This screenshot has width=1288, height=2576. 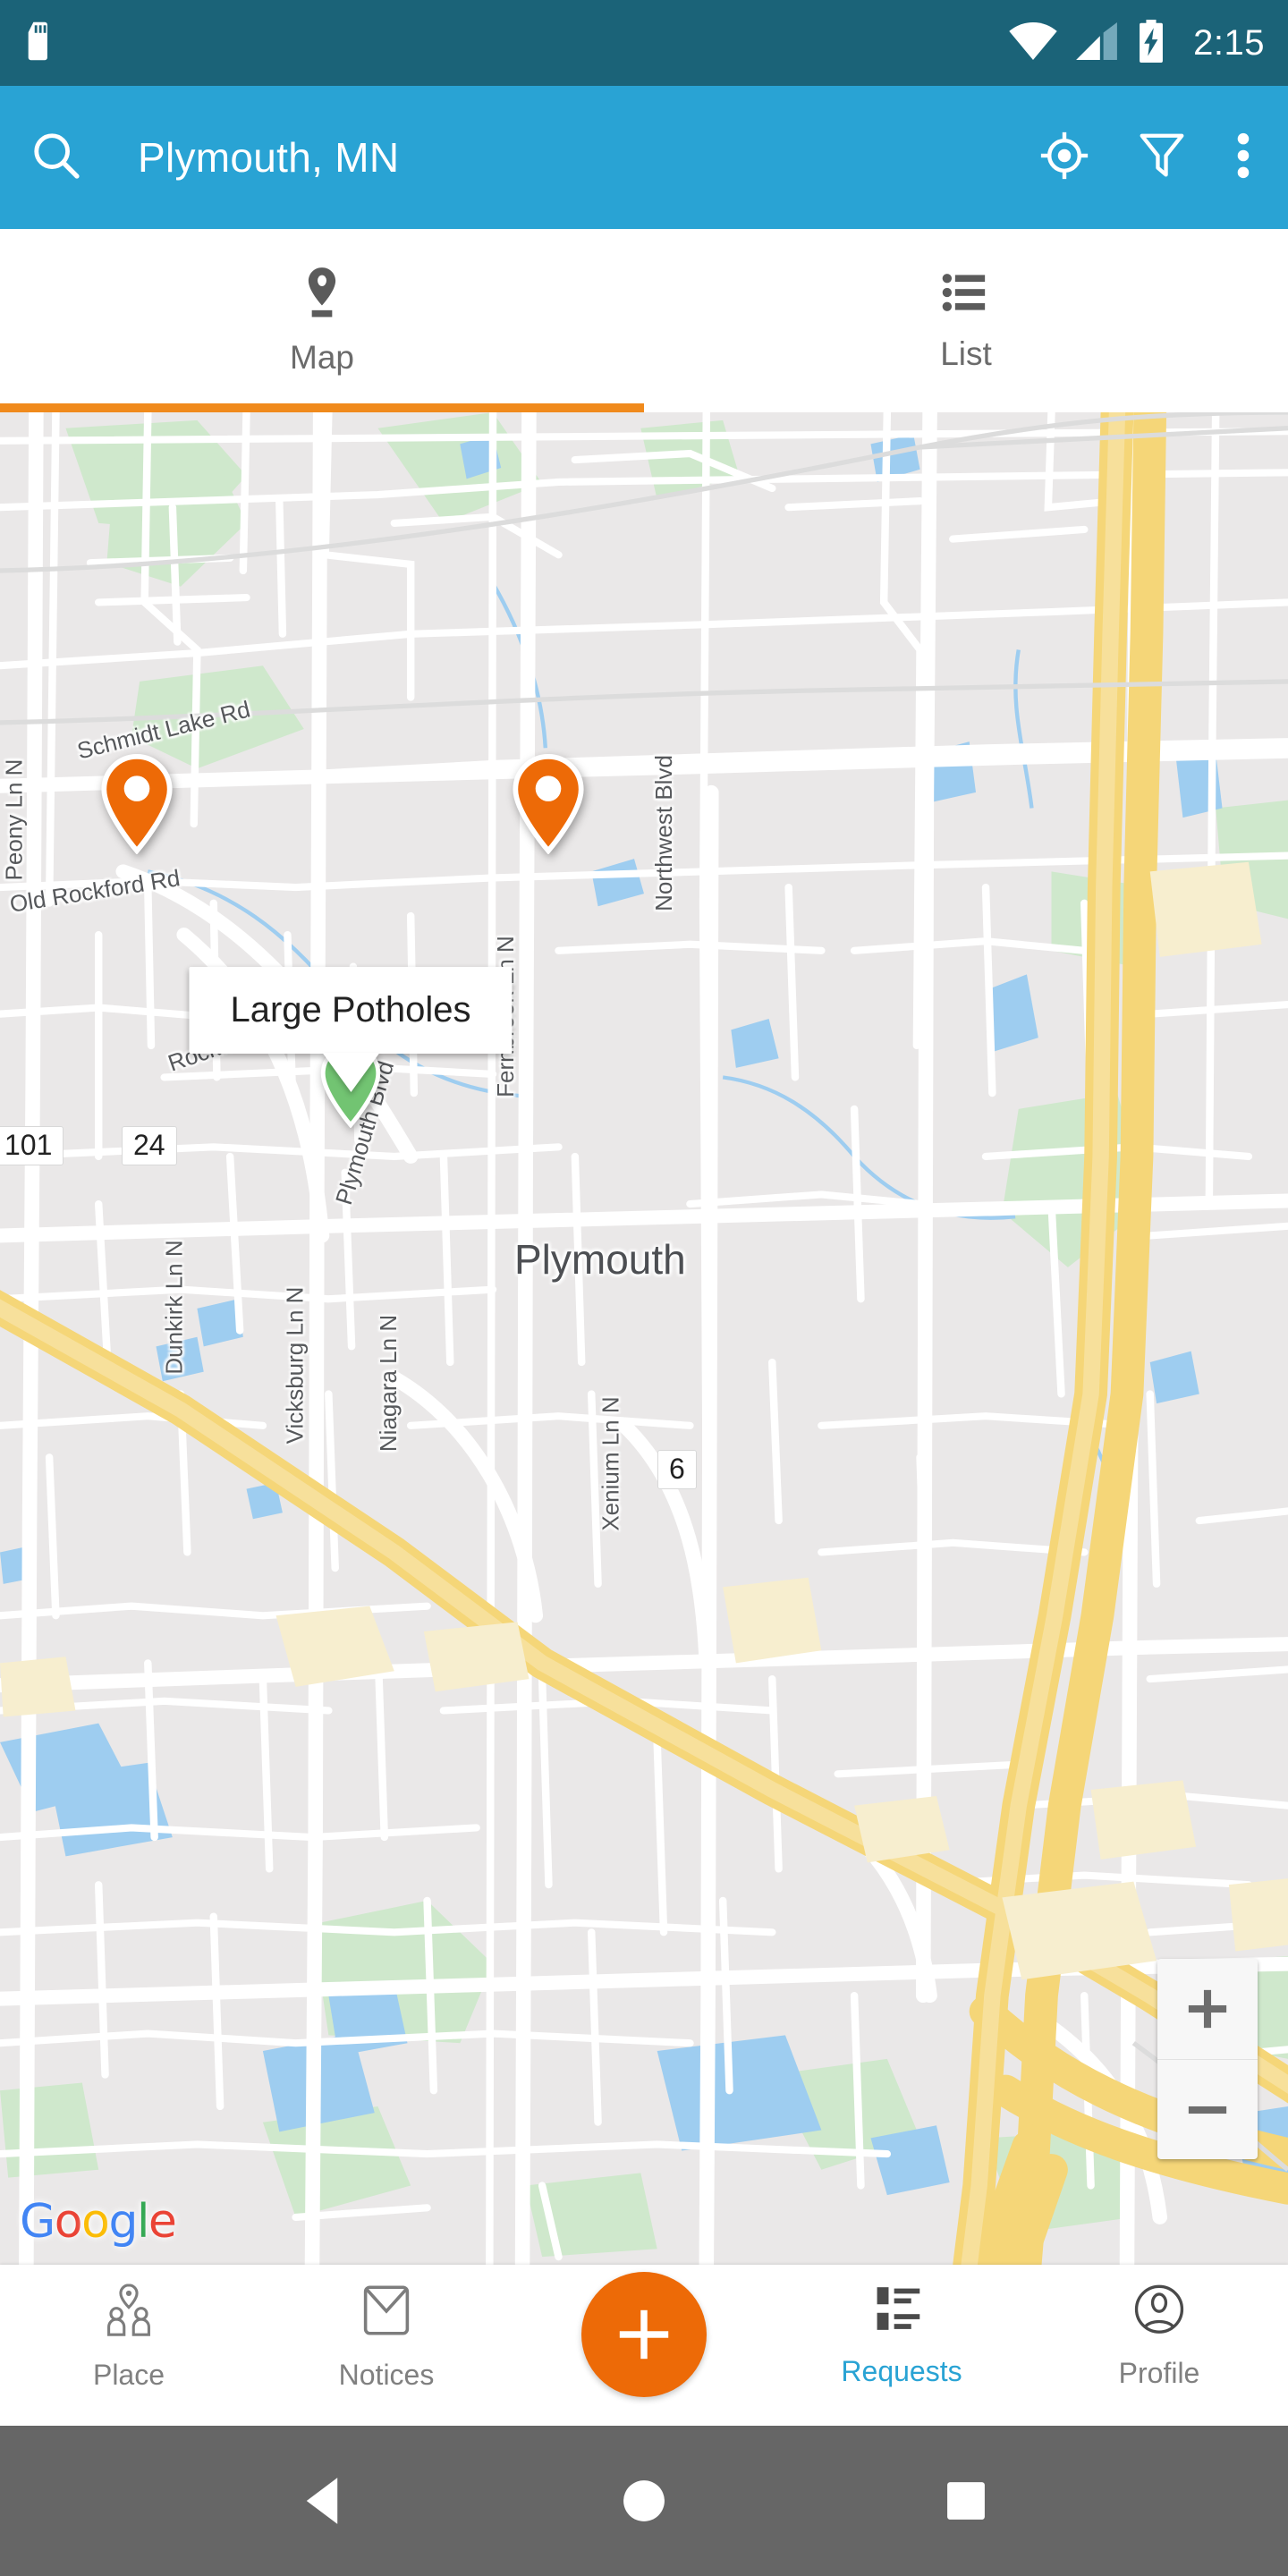 I want to click on tab-list-label: List, so click(x=966, y=353).